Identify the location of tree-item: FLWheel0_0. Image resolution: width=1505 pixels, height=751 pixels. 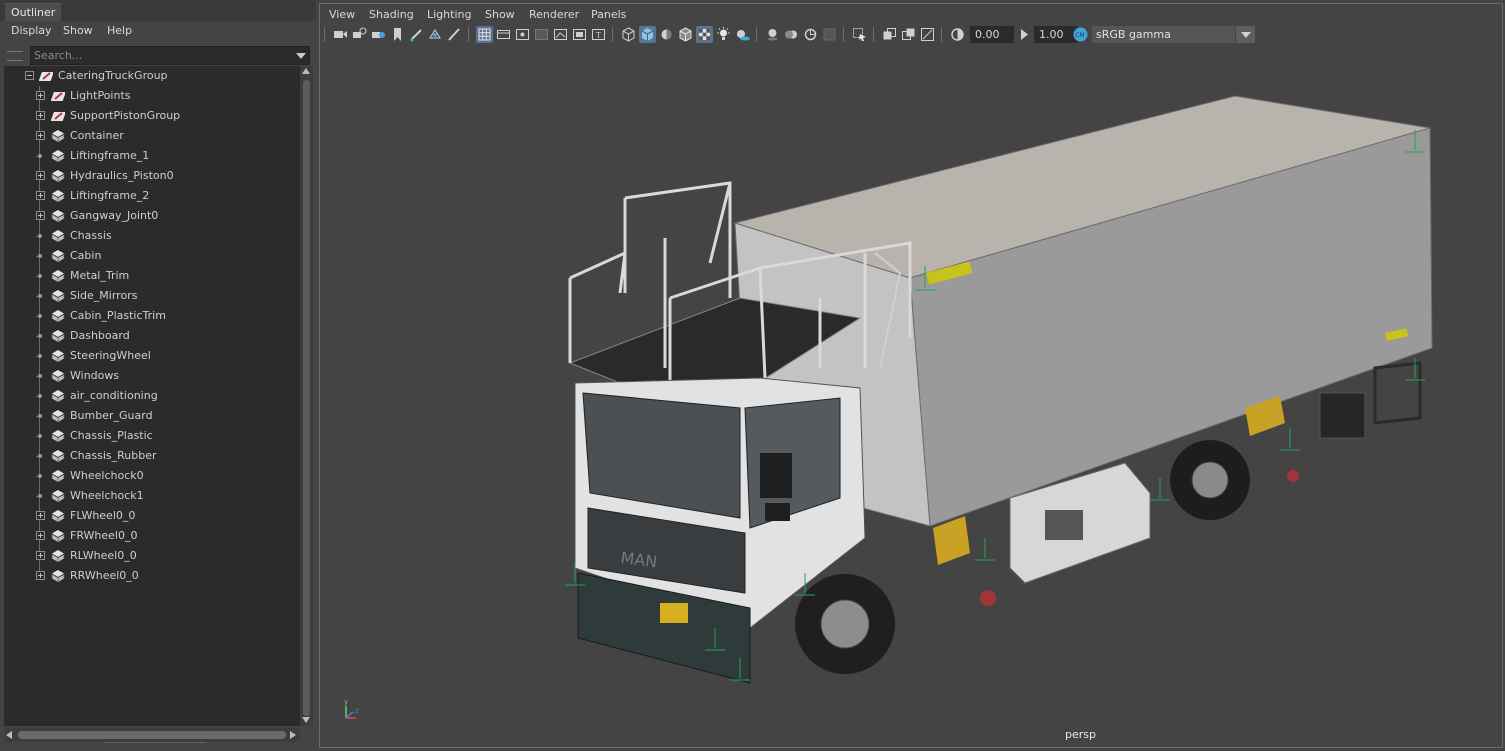
(152, 516).